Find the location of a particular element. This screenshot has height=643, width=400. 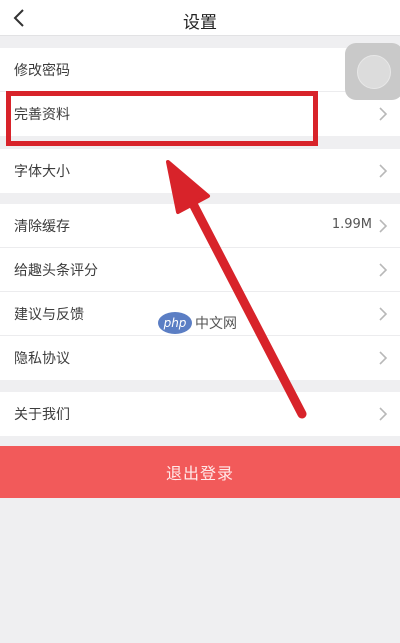

watermark: php 中文网 is located at coordinates (203, 323).